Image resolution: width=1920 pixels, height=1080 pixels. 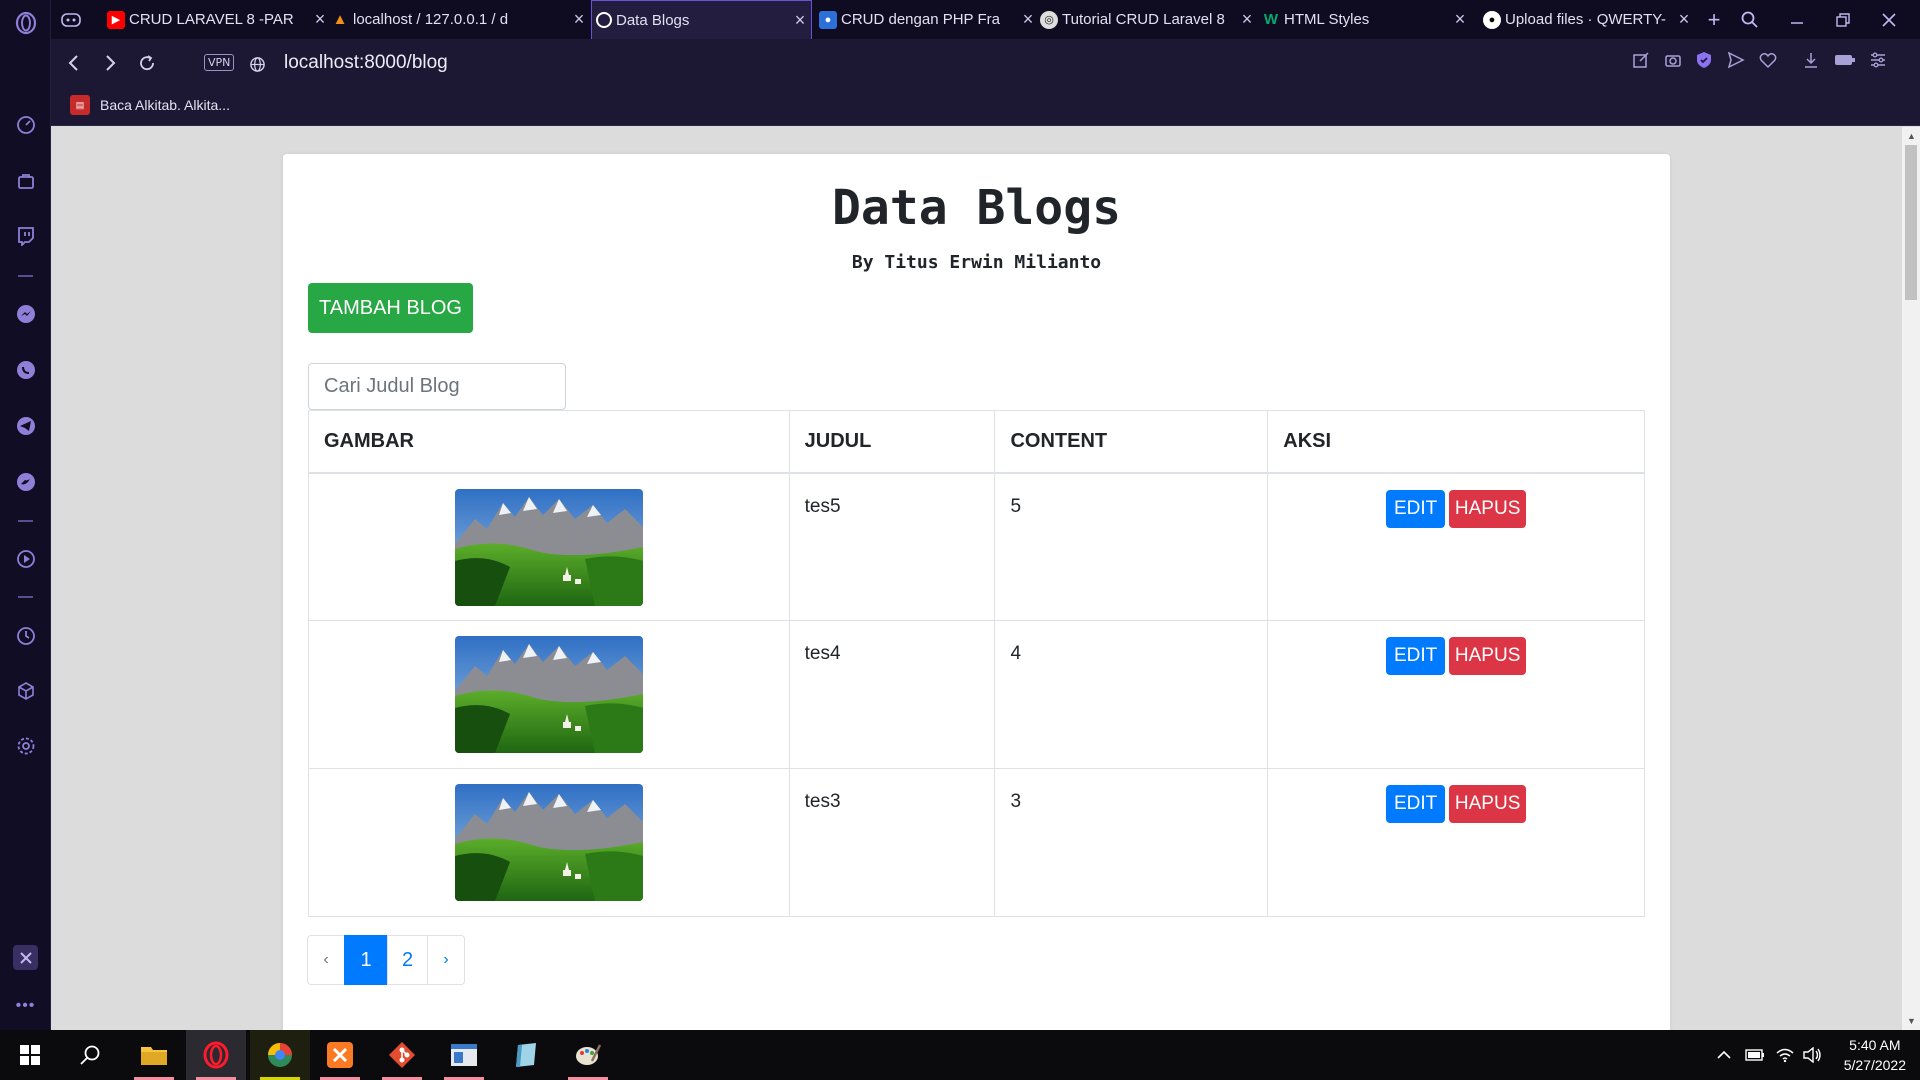 I want to click on easy-setup-icon, so click(x=1878, y=62).